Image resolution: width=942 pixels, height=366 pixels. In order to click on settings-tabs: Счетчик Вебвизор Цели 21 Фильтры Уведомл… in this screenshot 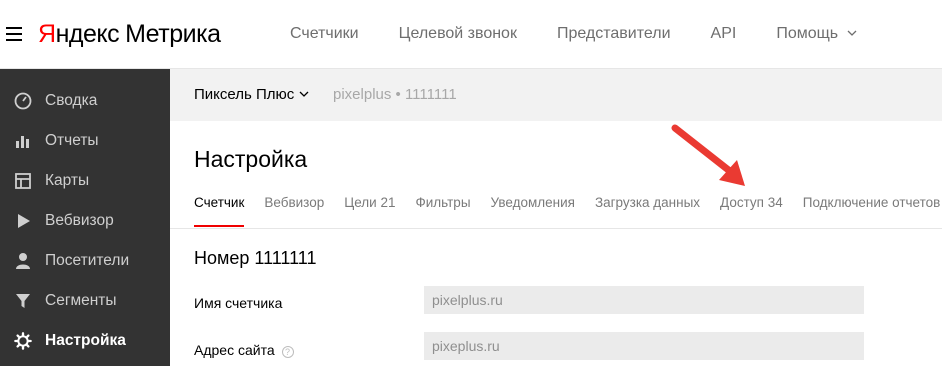, I will do `click(567, 211)`.